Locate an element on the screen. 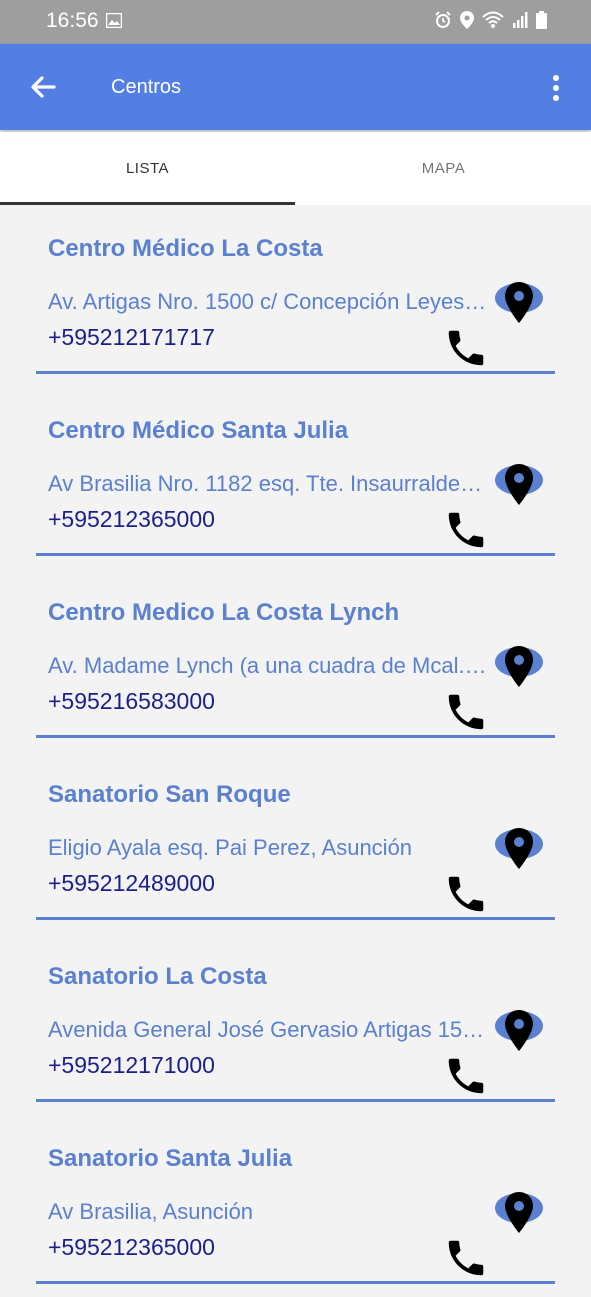 The height and width of the screenshot is (1297, 591). center-phone: +595212171717 is located at coordinates (131, 337).